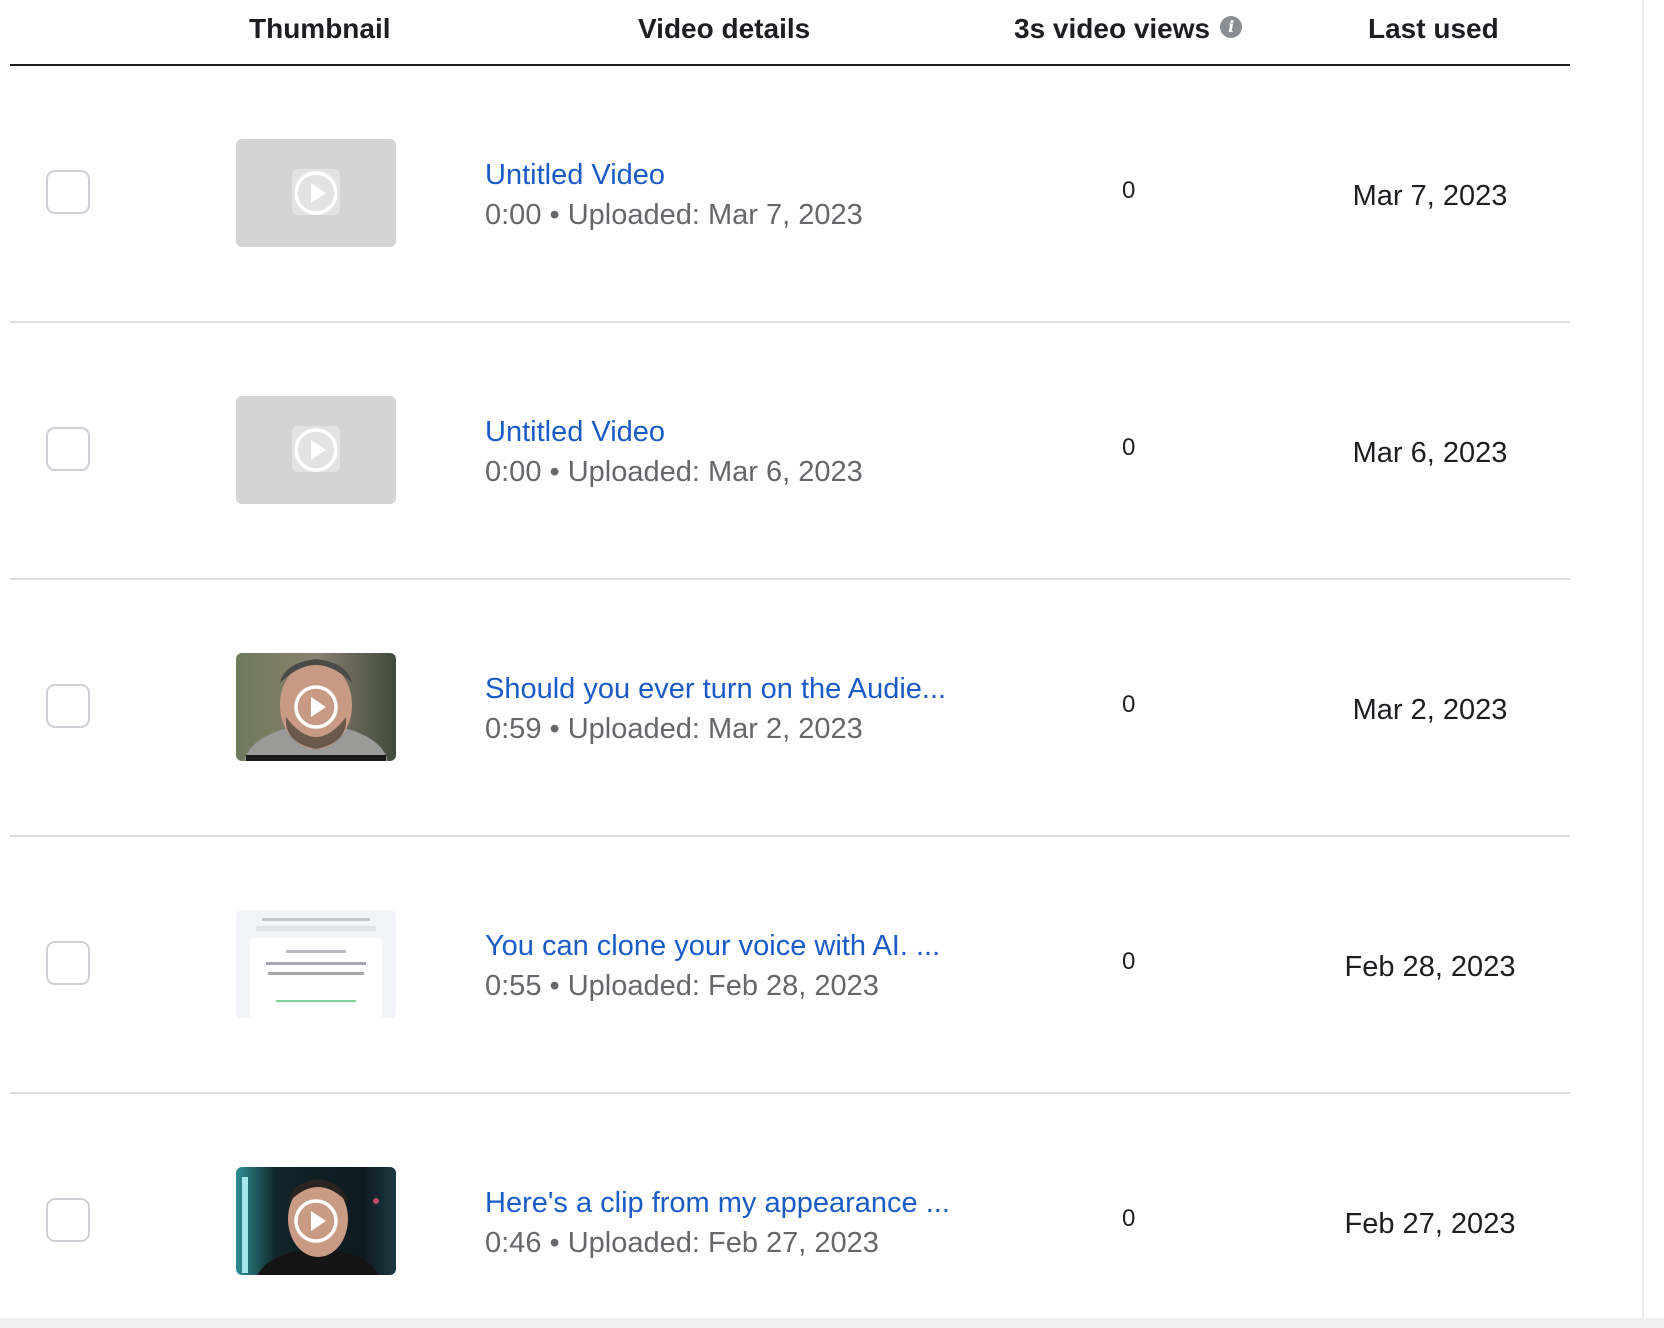 This screenshot has width=1664, height=1328. I want to click on video-meta: 0:55 • Uploaded: Feb 28, 2023, so click(682, 986).